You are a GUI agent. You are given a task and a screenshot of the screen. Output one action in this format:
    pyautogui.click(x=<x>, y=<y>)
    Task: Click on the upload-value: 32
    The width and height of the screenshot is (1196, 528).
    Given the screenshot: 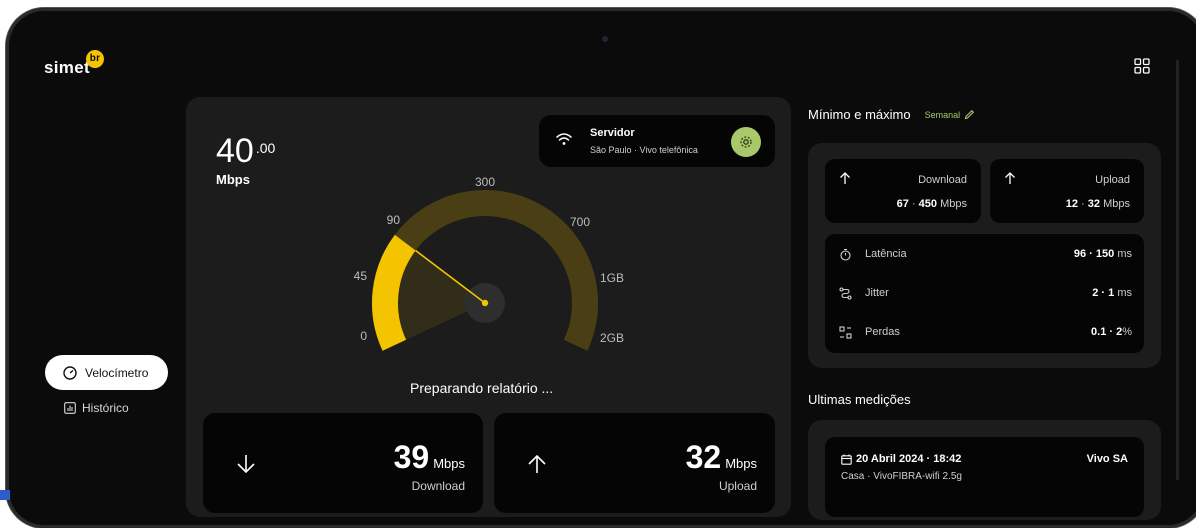 What is the action you would take?
    pyautogui.click(x=703, y=457)
    